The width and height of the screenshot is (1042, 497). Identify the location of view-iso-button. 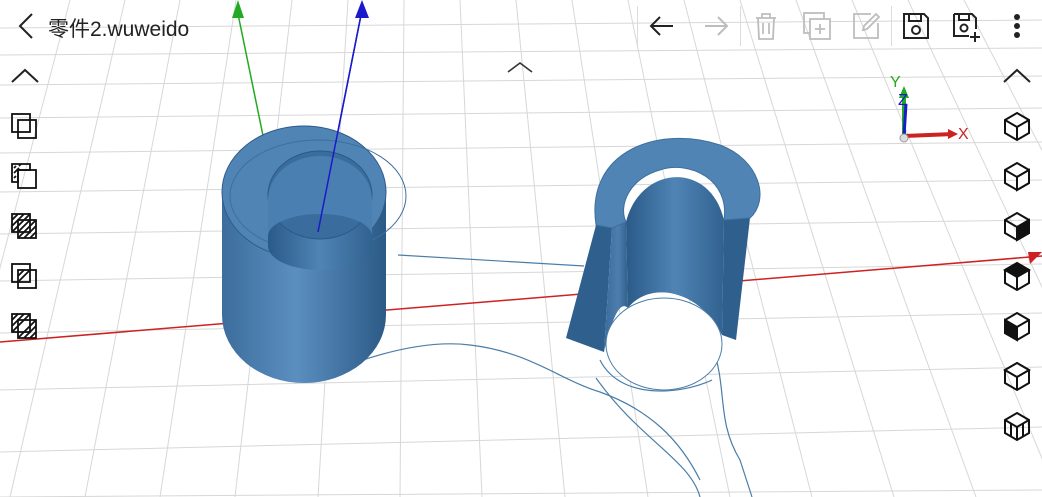
(1017, 126).